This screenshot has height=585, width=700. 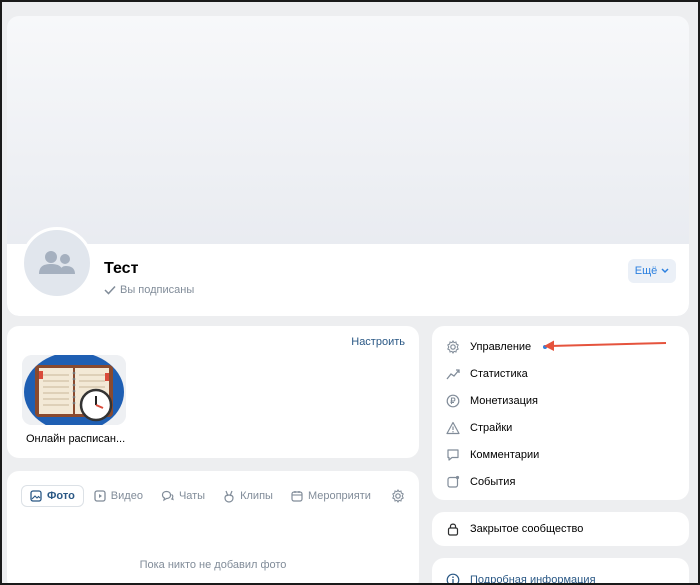 I want to click on media-settings-button, so click(x=398, y=496).